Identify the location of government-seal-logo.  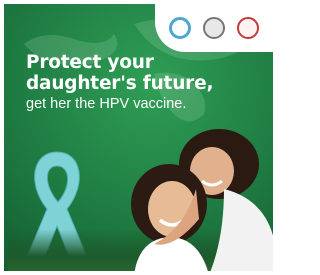
(214, 28).